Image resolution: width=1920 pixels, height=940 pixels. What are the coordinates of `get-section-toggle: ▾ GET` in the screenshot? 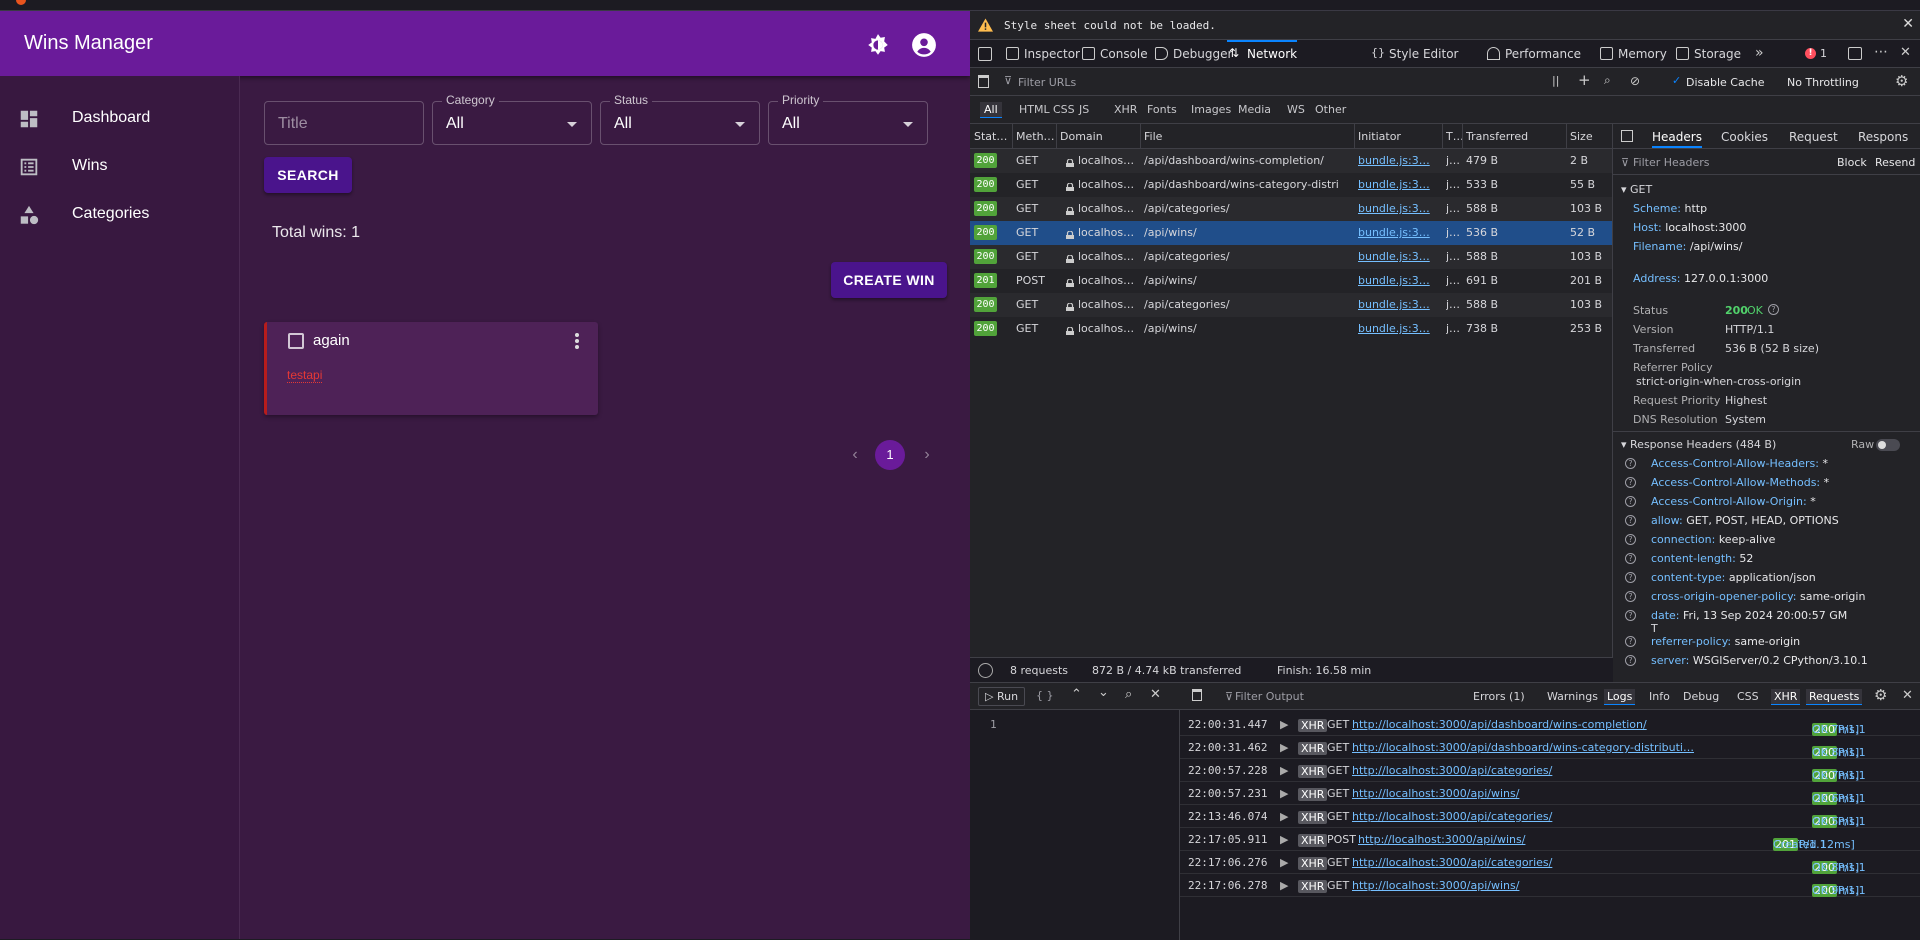 It's located at (1636, 189).